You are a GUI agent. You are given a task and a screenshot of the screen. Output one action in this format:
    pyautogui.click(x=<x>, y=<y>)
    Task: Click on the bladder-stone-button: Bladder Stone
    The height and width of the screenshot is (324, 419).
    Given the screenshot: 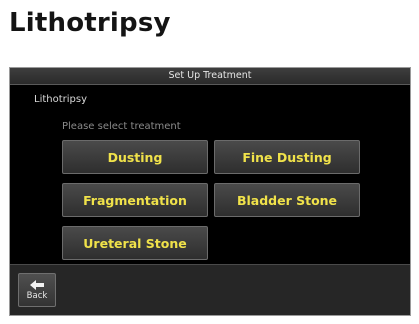 What is the action you would take?
    pyautogui.click(x=287, y=200)
    